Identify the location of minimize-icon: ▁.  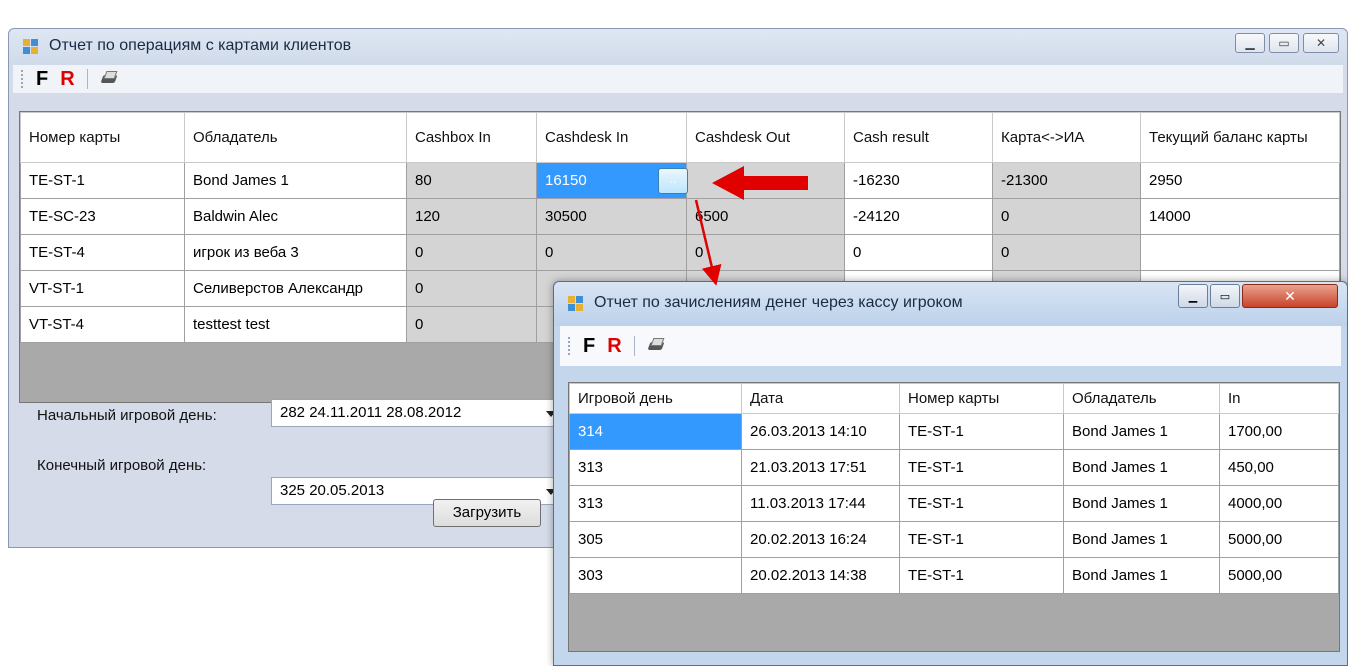
(1250, 43).